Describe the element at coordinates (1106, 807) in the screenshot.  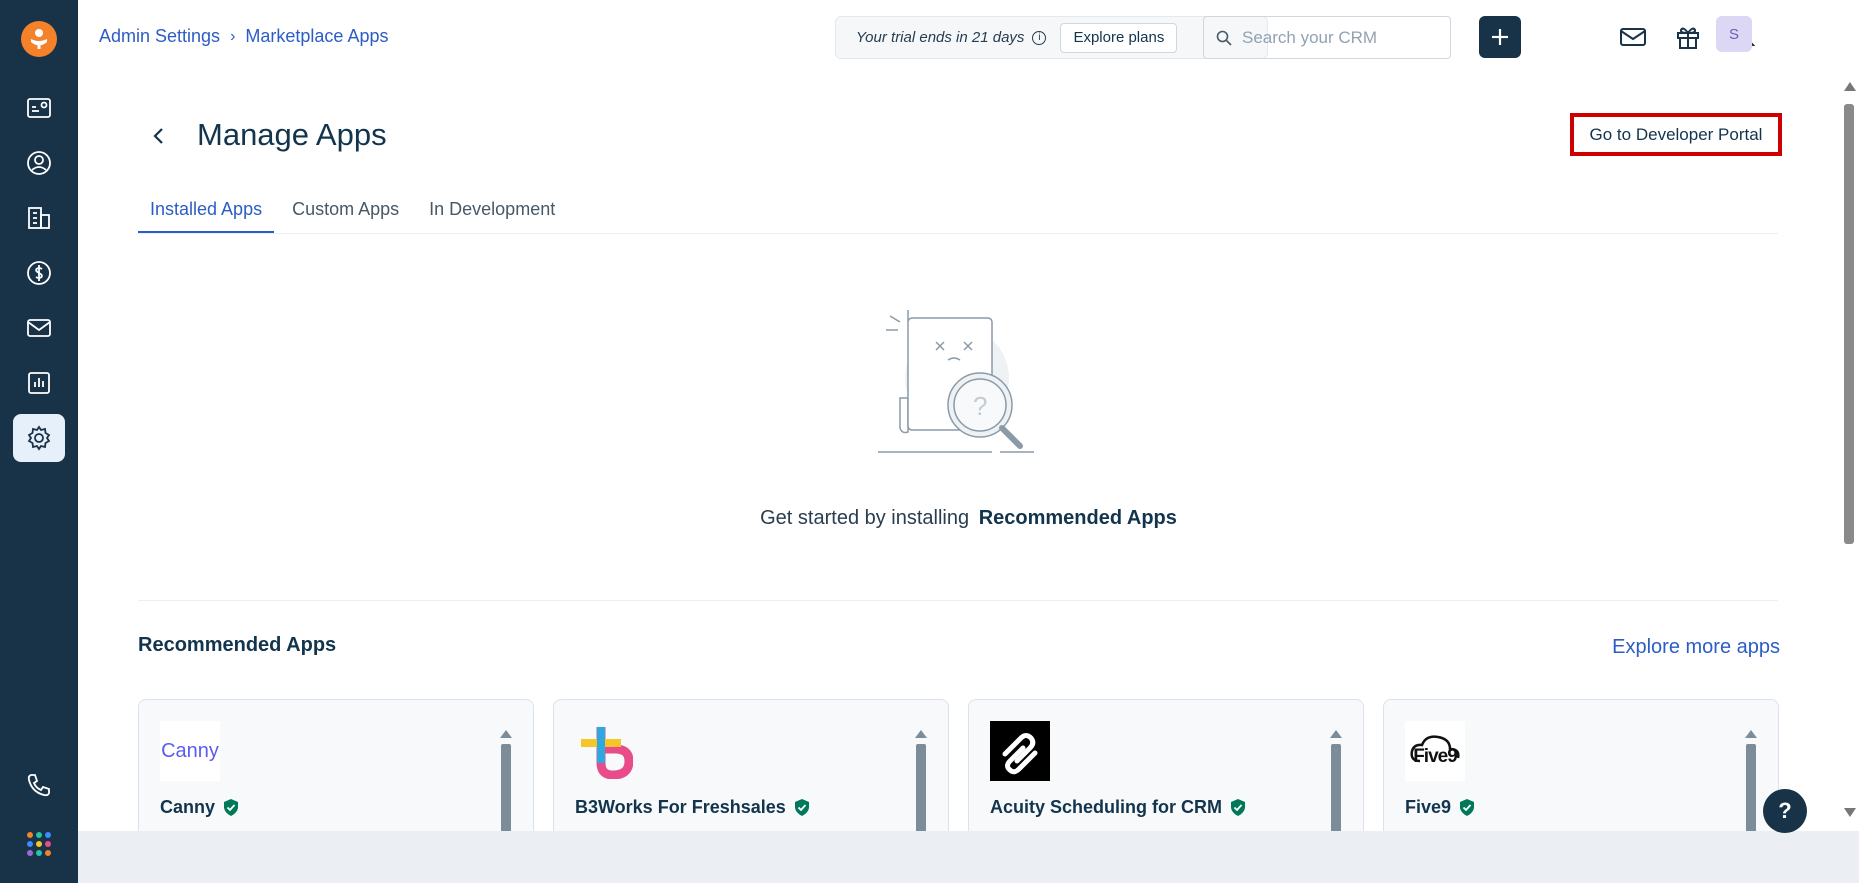
I see `app-name-text: Acuity Scheduling for CRM` at that location.